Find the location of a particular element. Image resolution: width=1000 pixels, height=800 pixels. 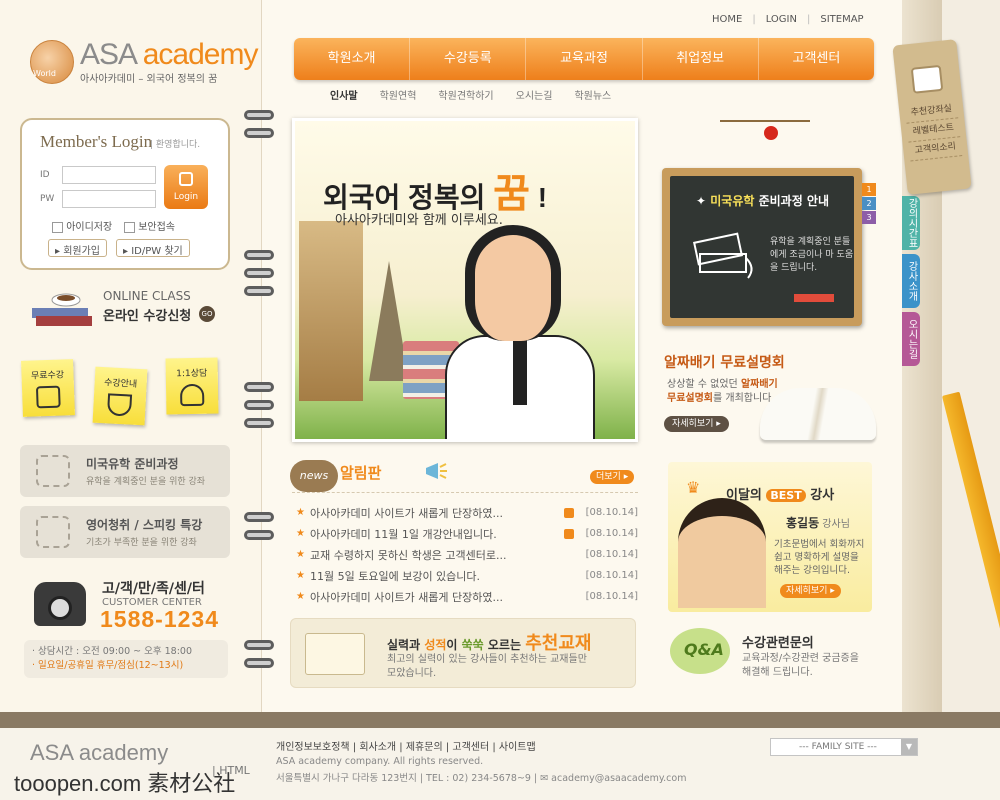

nav-registration: 수강등록 is located at coordinates (468, 59).